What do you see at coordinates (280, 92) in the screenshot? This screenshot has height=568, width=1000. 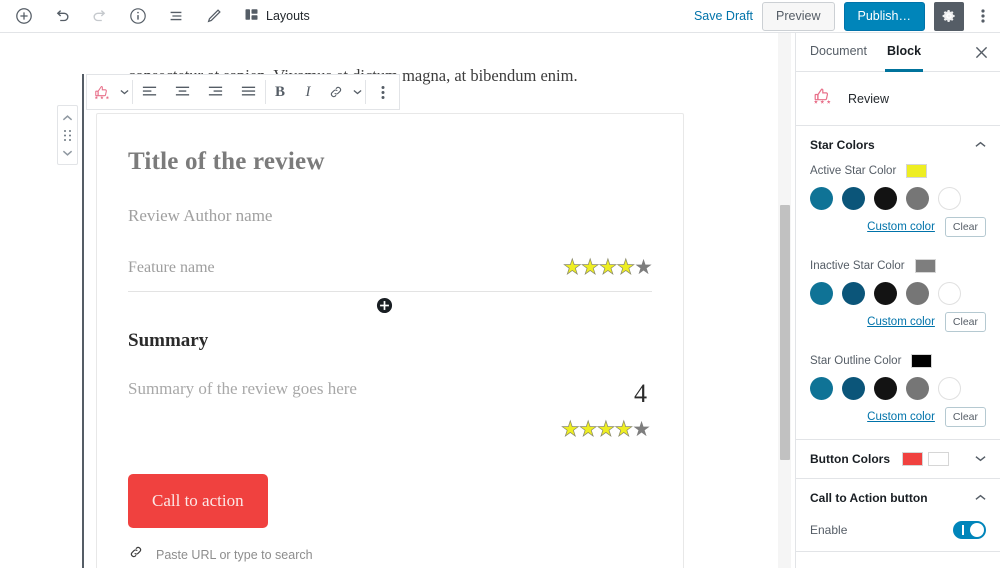 I see `bold-button: B` at bounding box center [280, 92].